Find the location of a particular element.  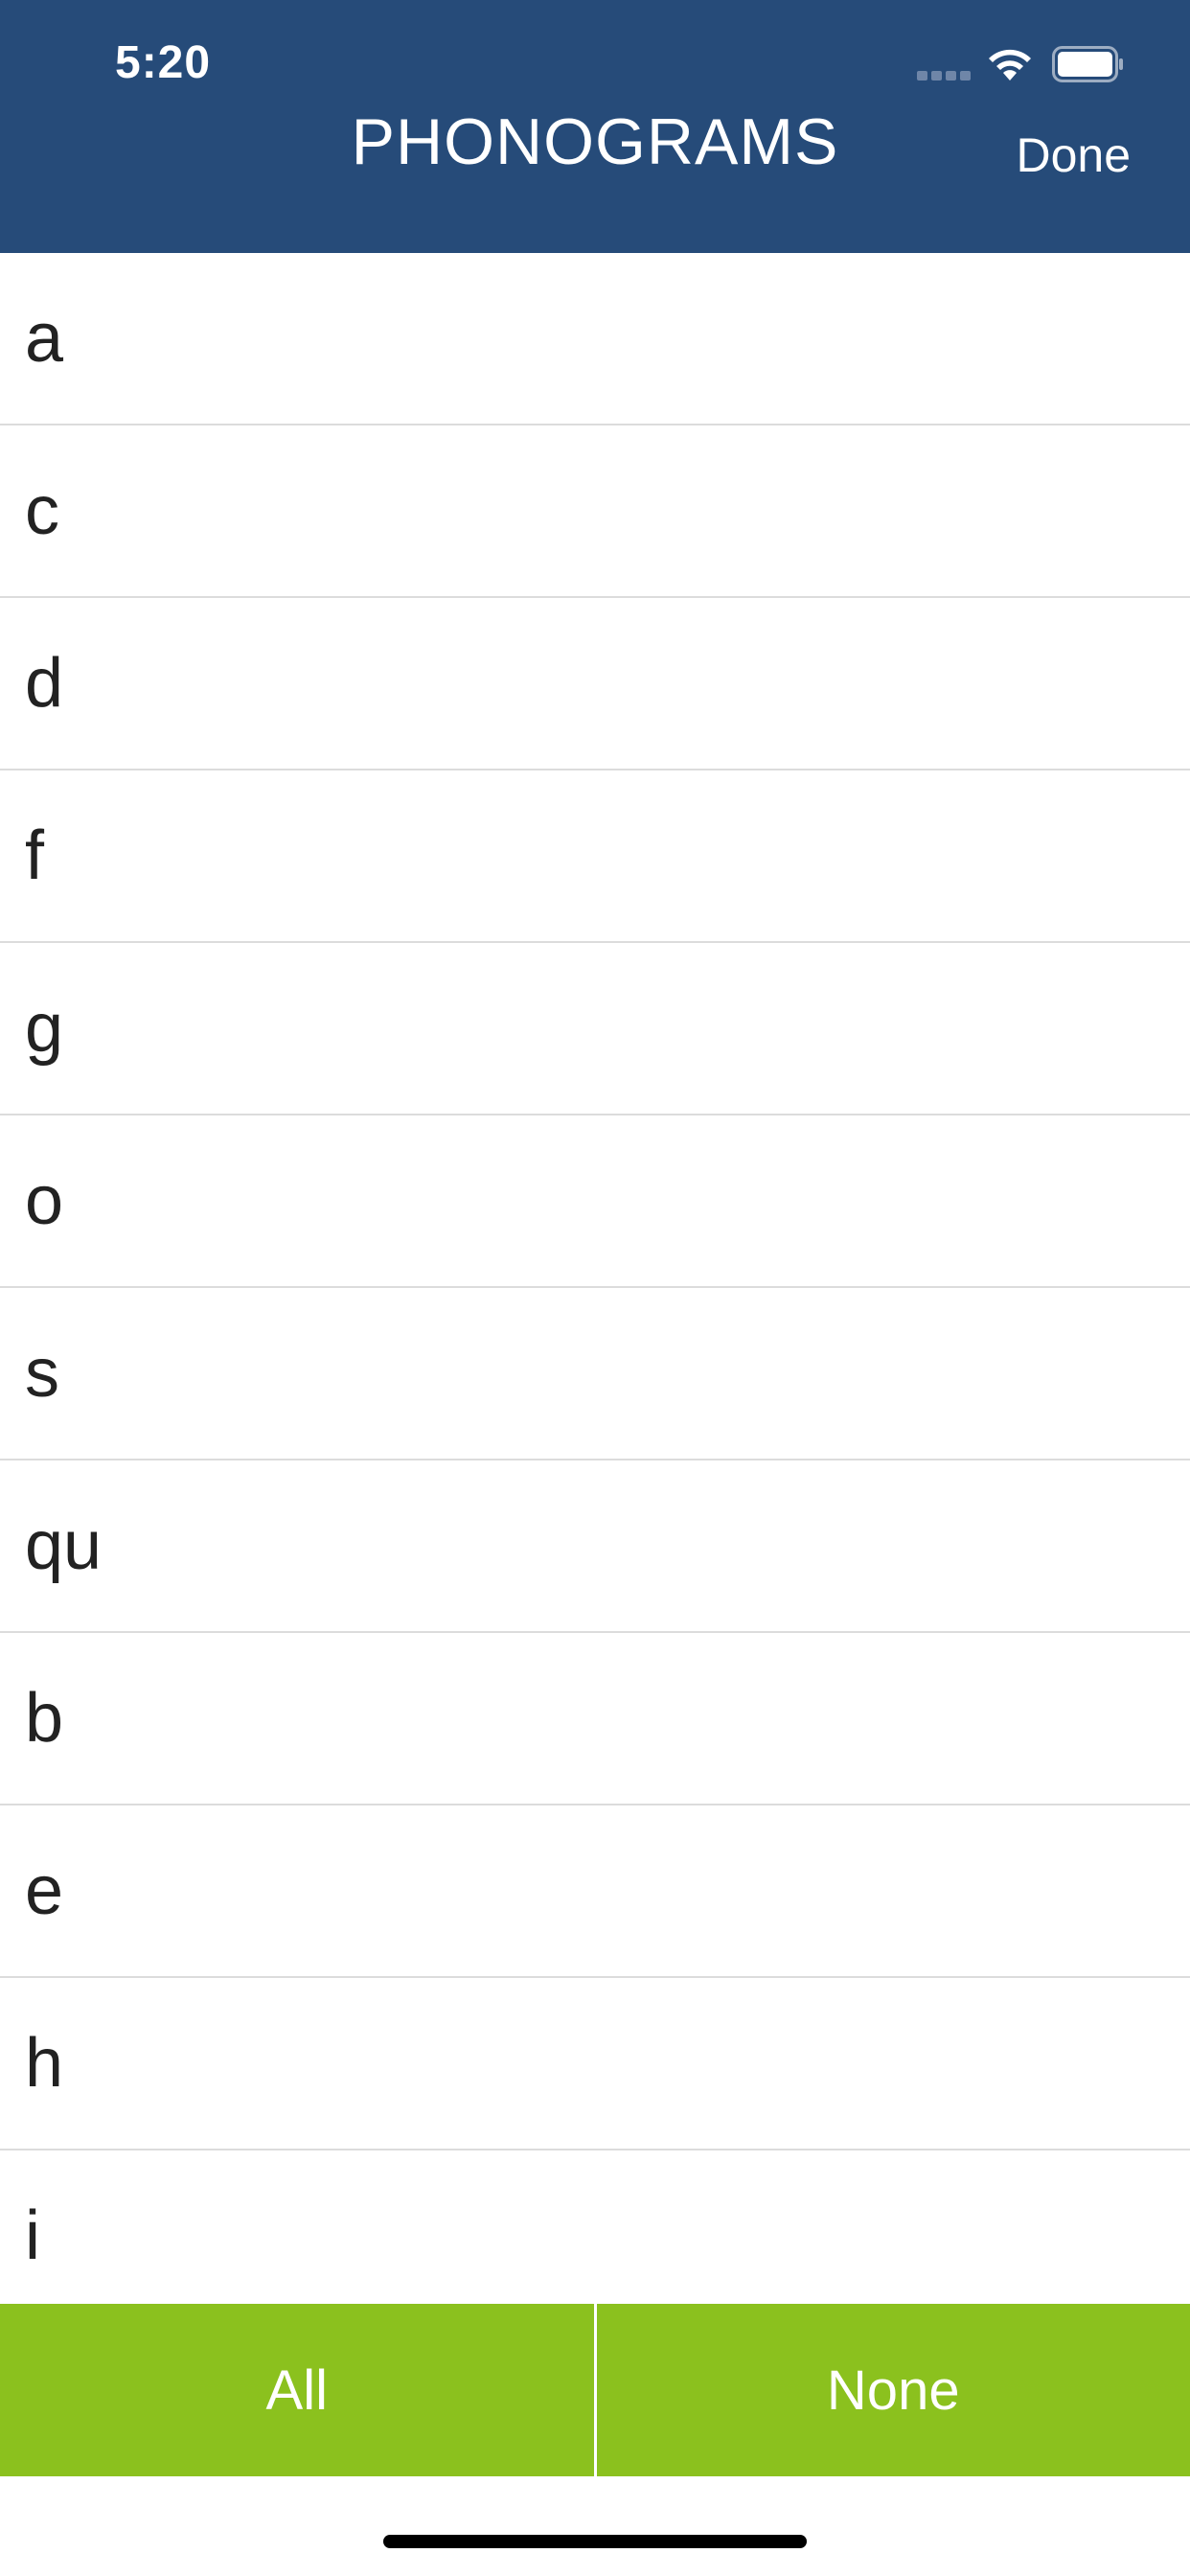

list-item-label: a is located at coordinates (45, 338).